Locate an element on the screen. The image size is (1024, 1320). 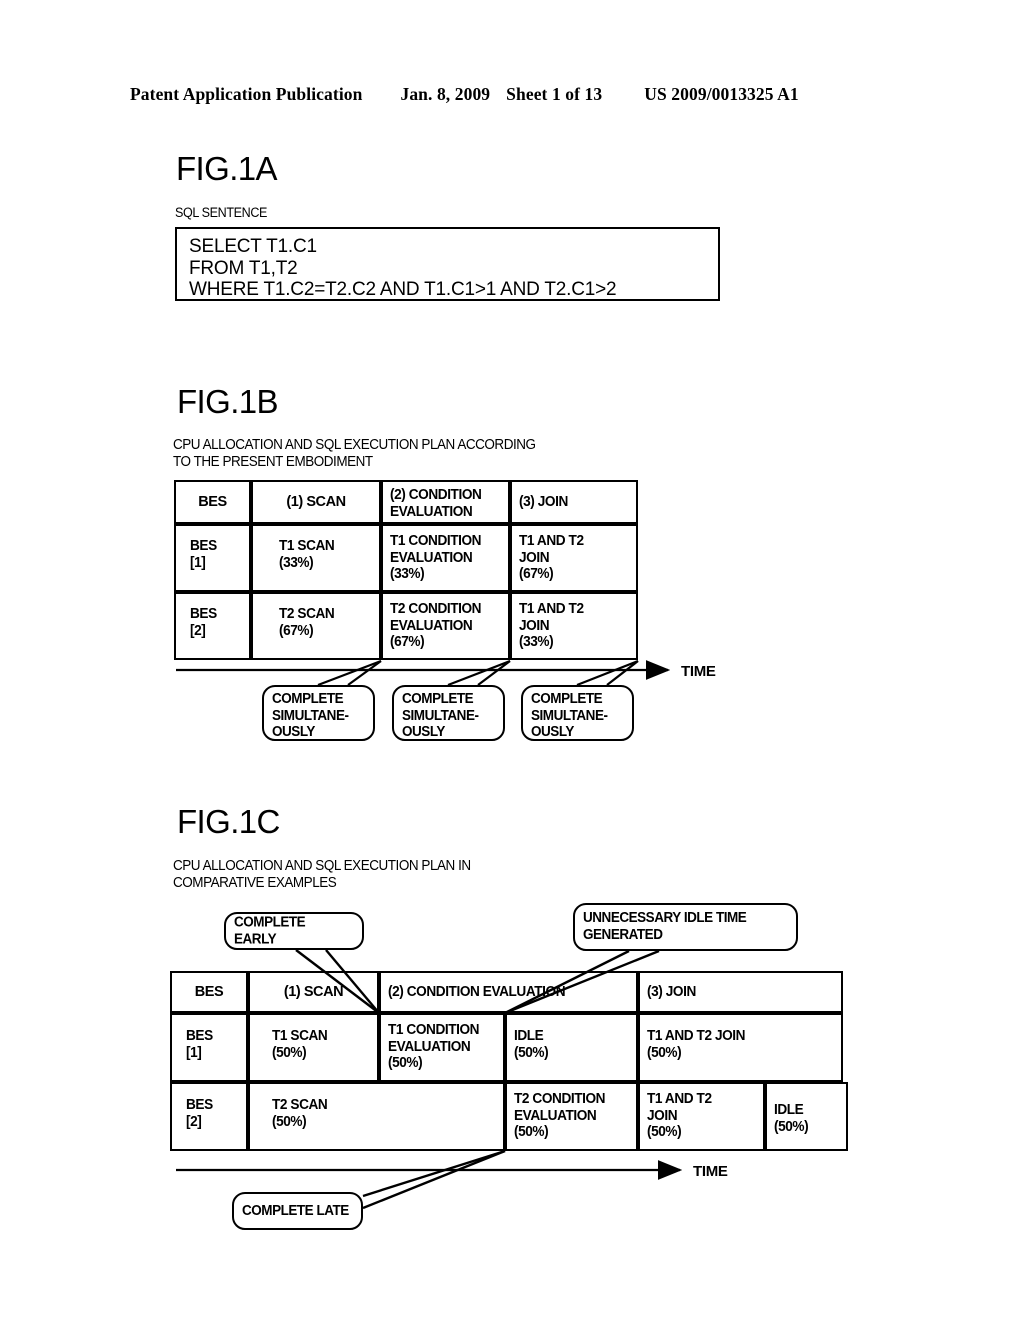
fig1b-row1-bes: BES [1] is located at coordinates (212, 558).